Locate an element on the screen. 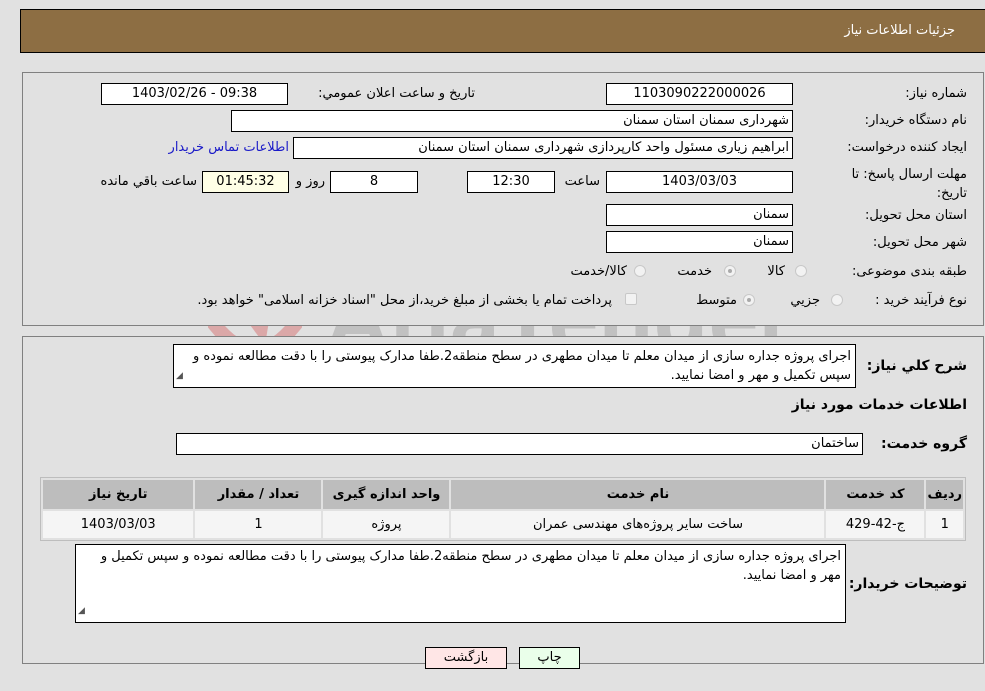 This screenshot has height=691, width=985. buyer-notes-label: توضيحات خريدار: is located at coordinates (907, 584).